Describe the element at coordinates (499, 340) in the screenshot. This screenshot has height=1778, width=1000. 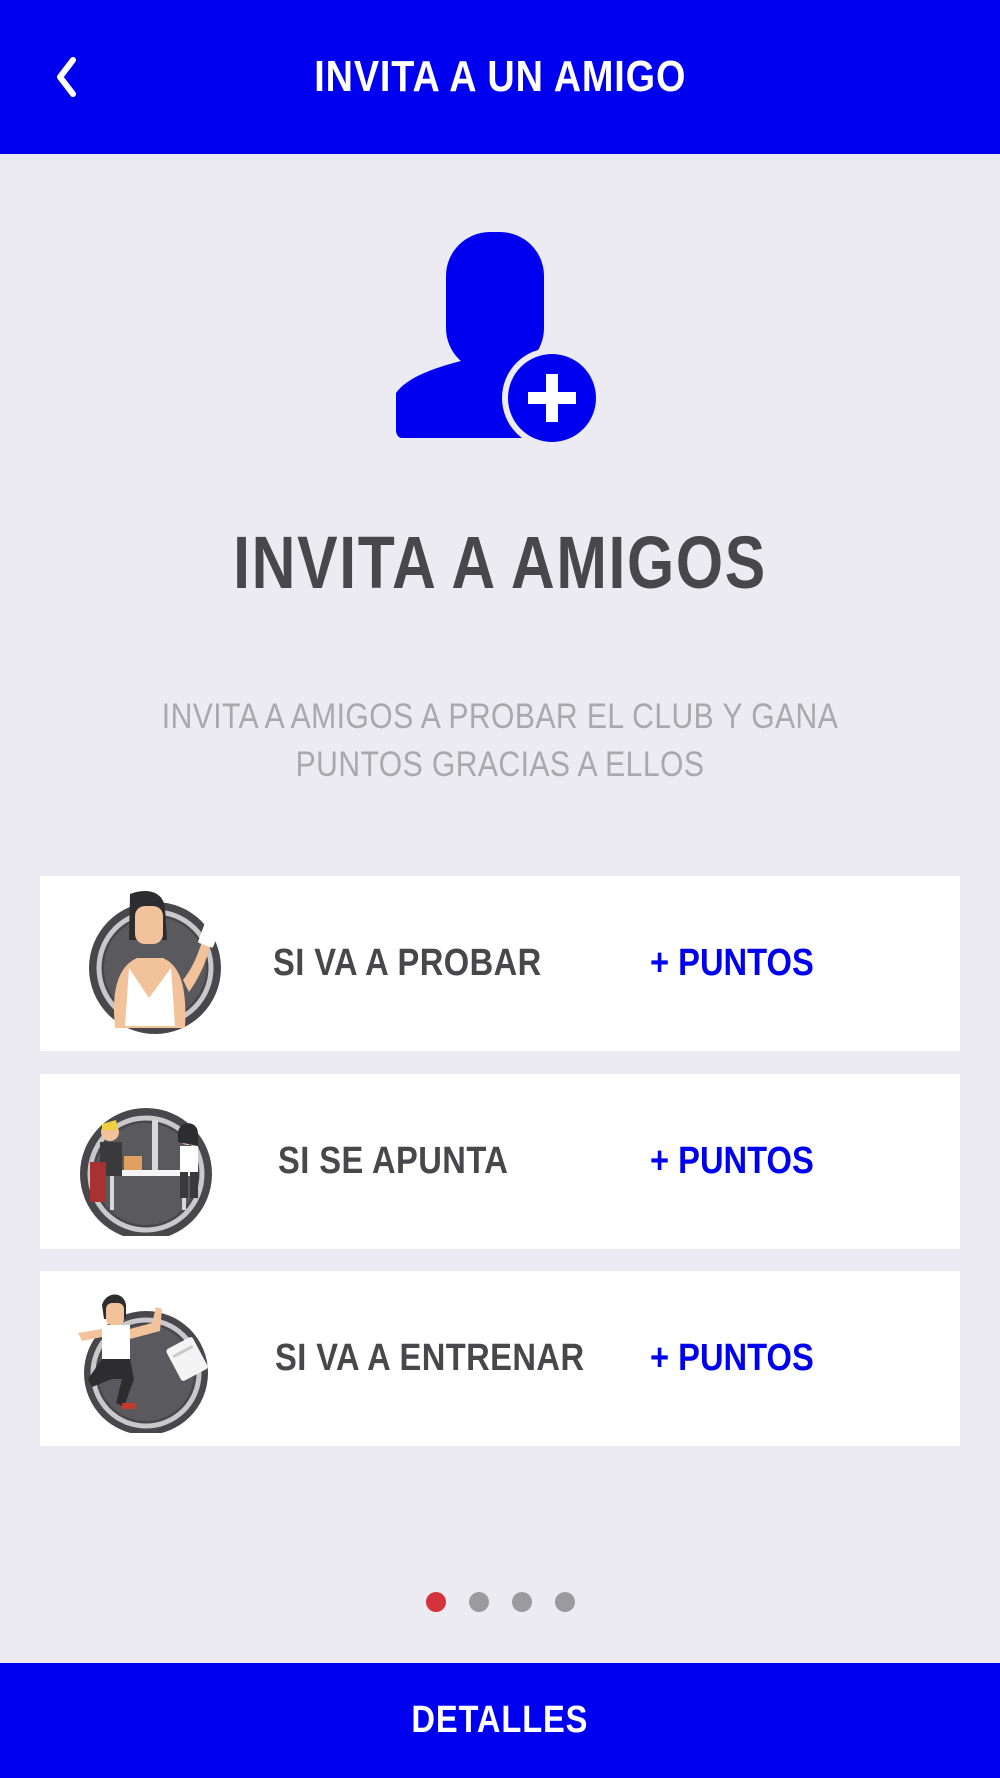
I see `add-user-icon` at that location.